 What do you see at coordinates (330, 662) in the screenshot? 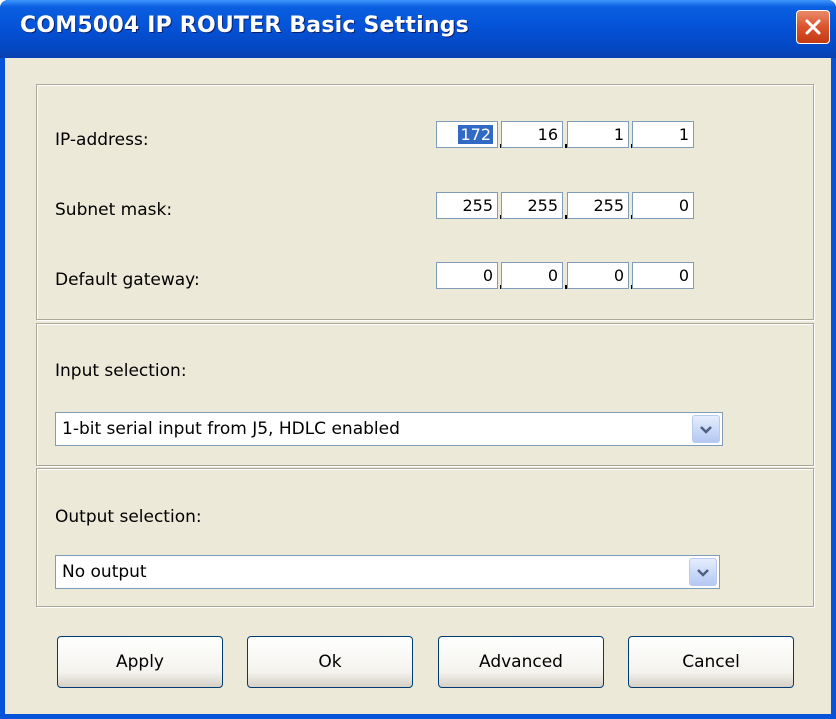
I see `ok-button: Ok` at bounding box center [330, 662].